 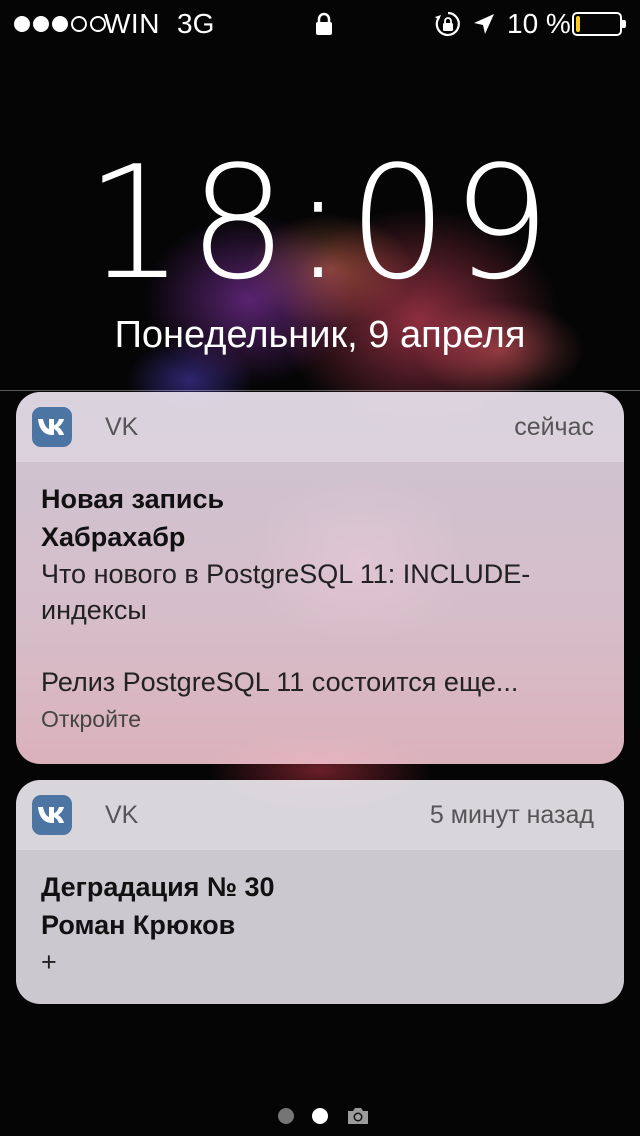 What do you see at coordinates (511, 814) in the screenshot?
I see `notification-time: 5 минут назад` at bounding box center [511, 814].